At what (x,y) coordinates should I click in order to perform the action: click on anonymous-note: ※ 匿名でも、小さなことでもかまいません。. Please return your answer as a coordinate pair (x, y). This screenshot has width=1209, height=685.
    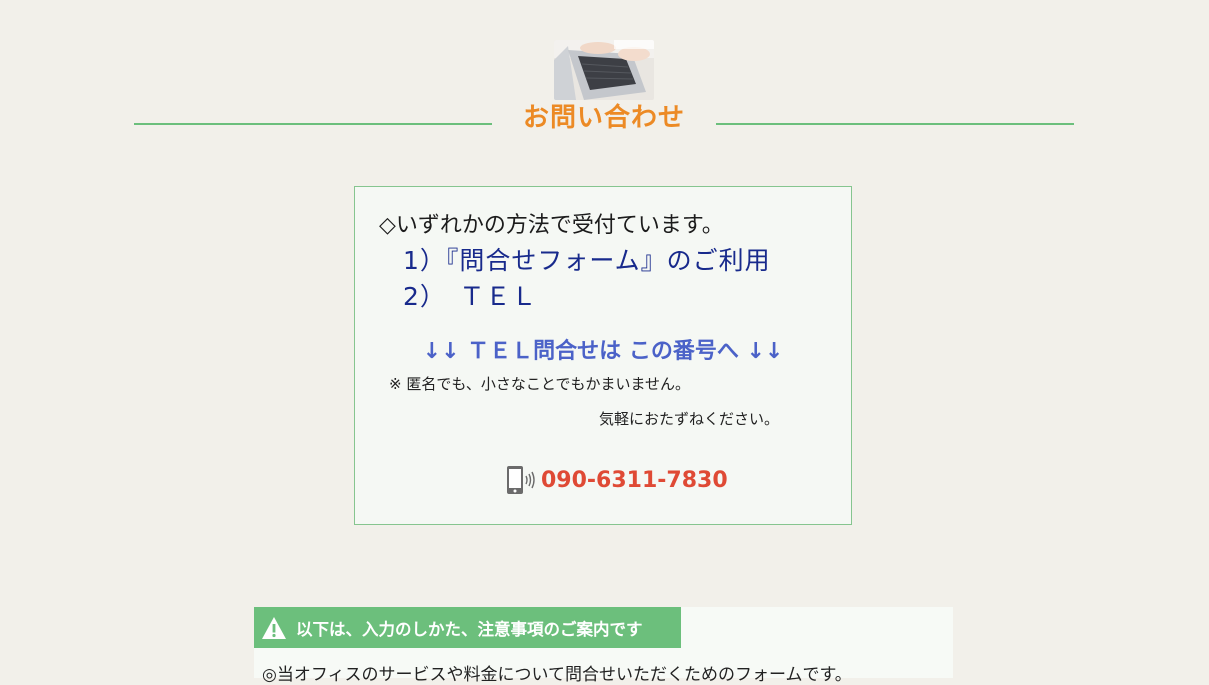
    Looking at the image, I should click on (539, 384).